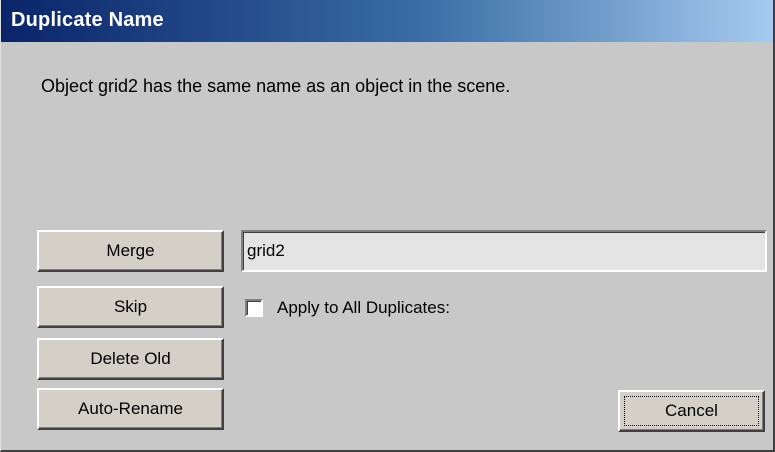 The image size is (775, 452). Describe the element at coordinates (254, 308) in the screenshot. I see `apply-all-checkbox` at that location.